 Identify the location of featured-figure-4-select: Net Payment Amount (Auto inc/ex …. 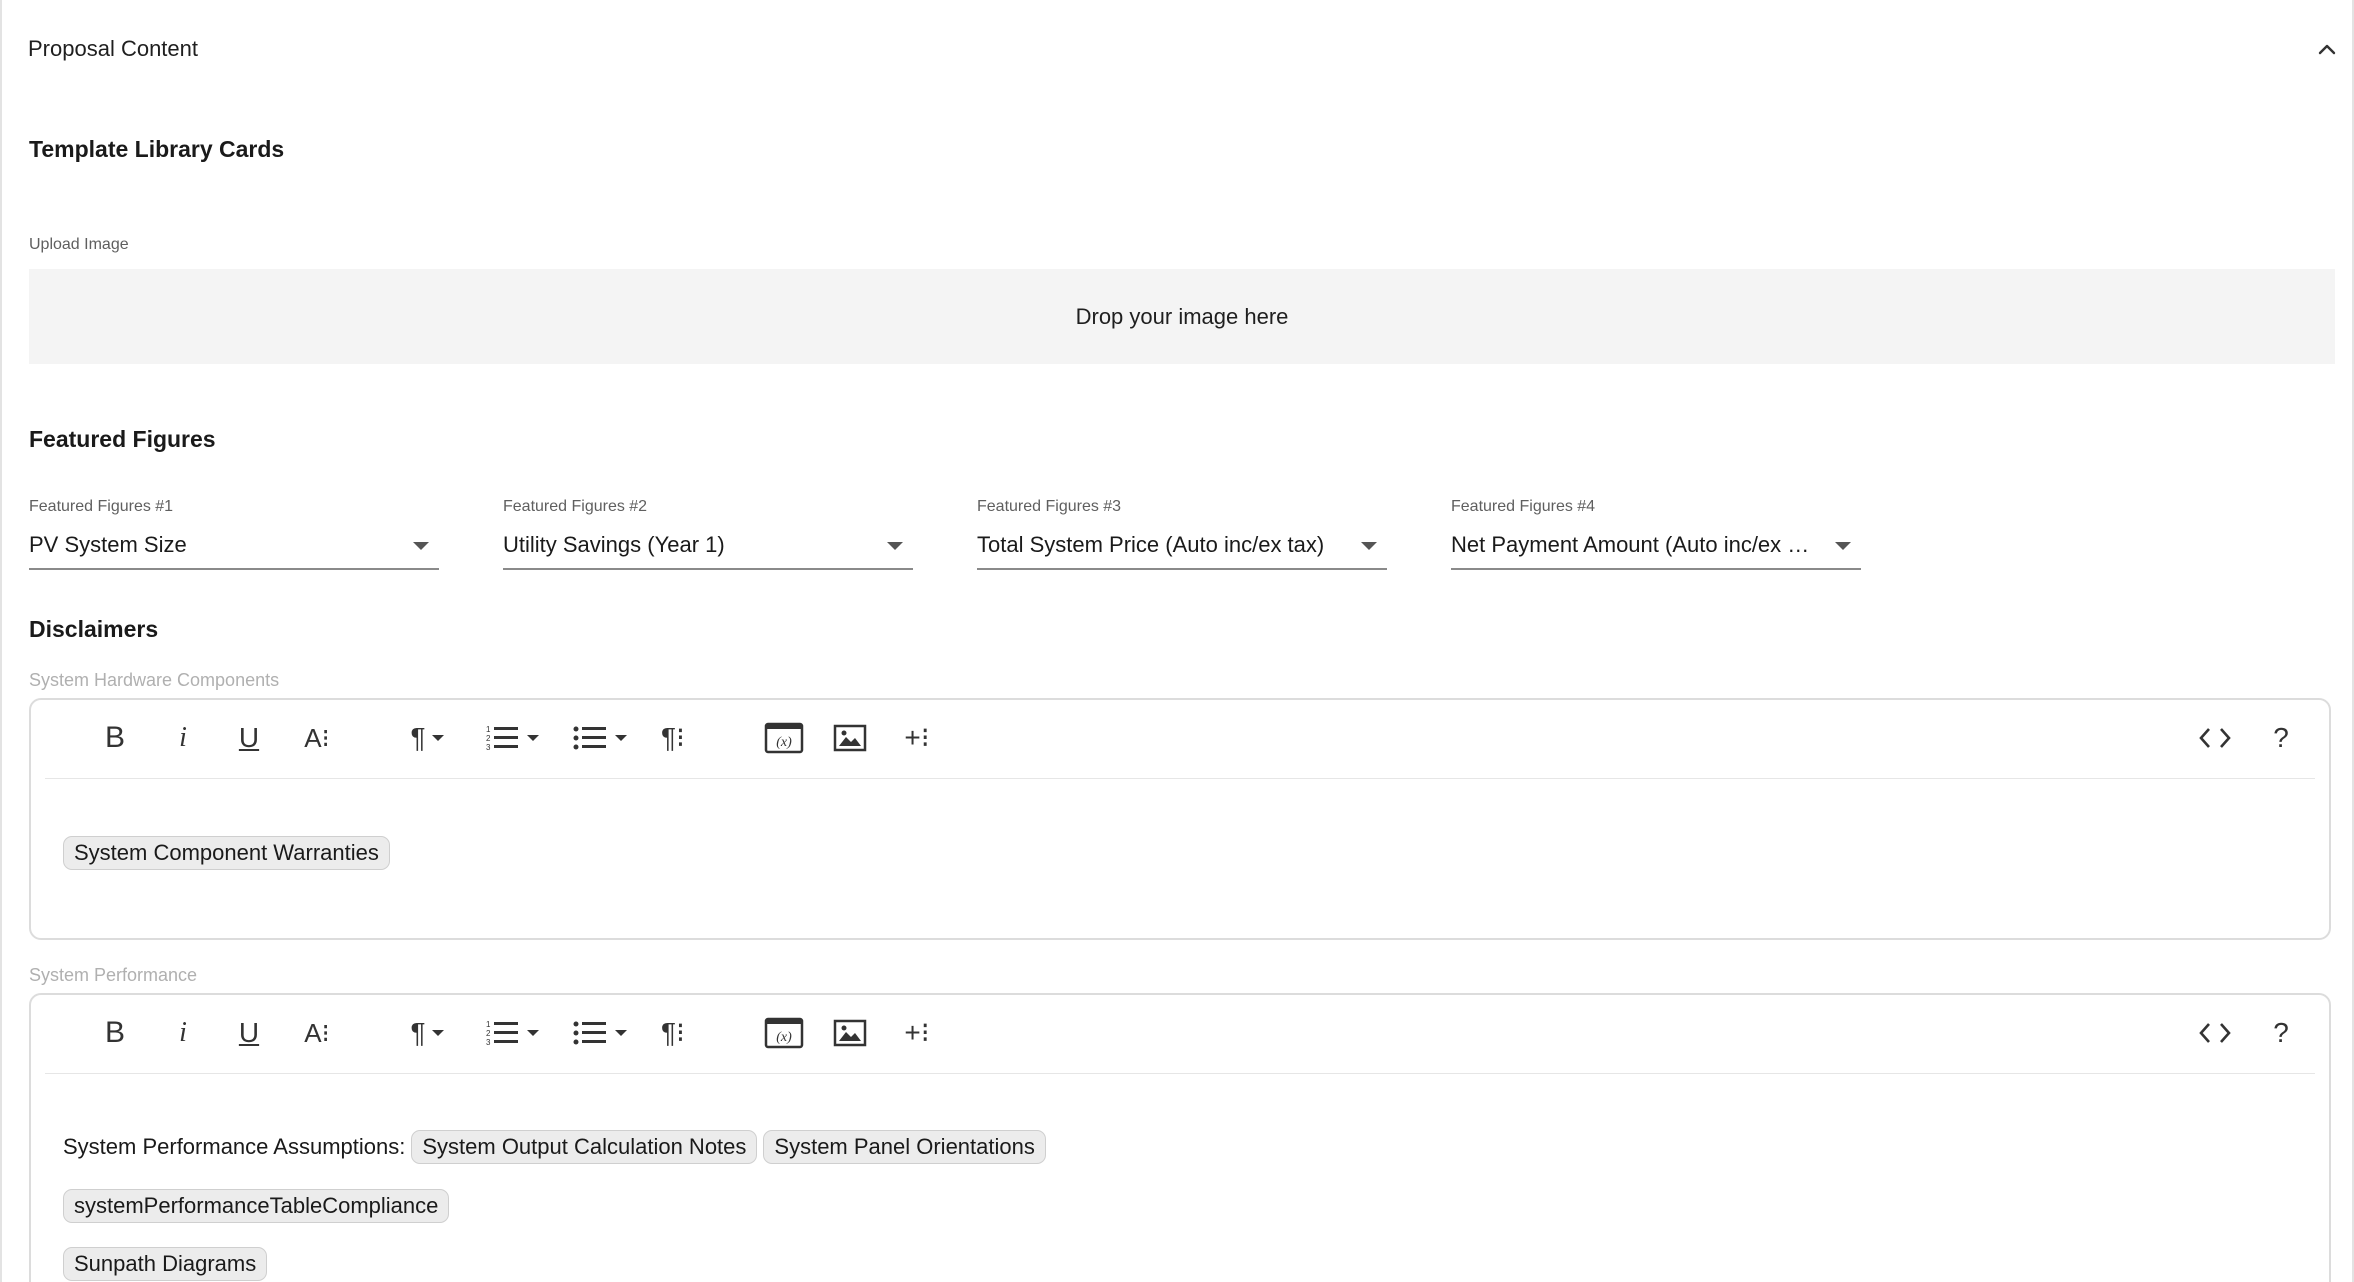
(1656, 549).